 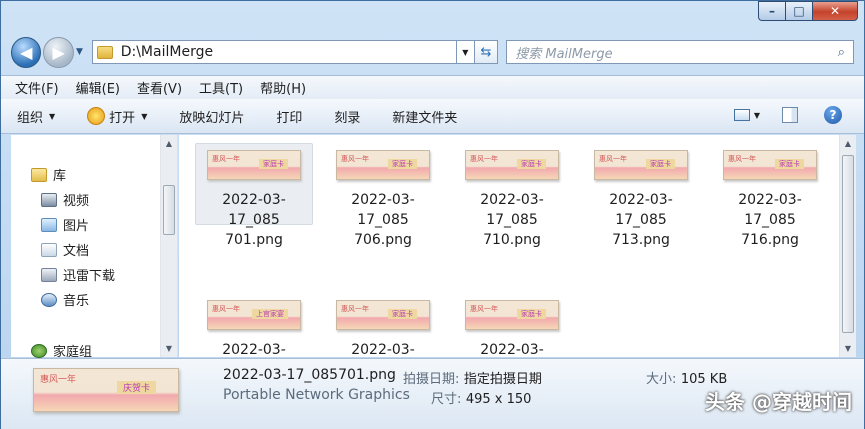 I want to click on address-dropdown-button: ▼, so click(x=465, y=52).